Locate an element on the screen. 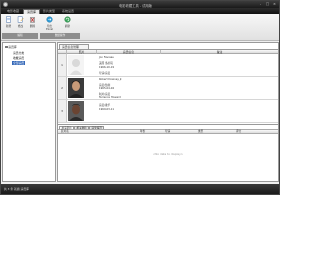 The height and width of the screenshot is (270, 320). delete-button: 删除 is located at coordinates (32, 23).